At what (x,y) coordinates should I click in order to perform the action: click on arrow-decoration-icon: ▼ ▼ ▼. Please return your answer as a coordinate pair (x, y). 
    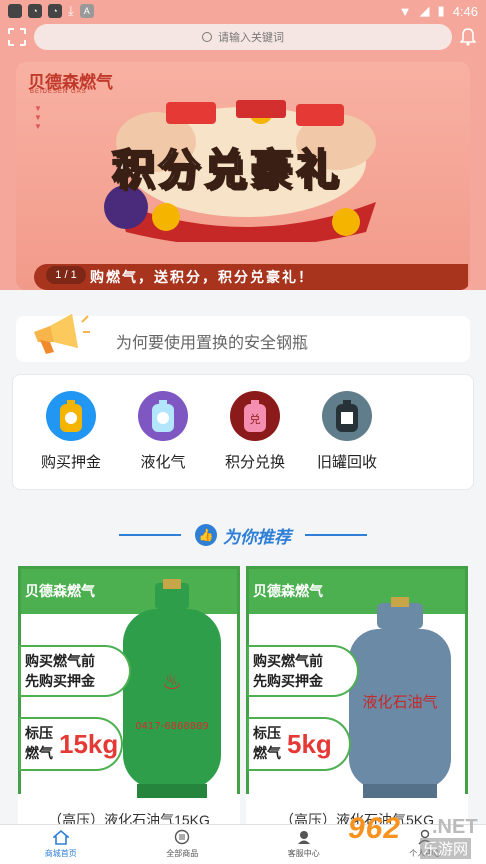
    Looking at the image, I should click on (38, 117).